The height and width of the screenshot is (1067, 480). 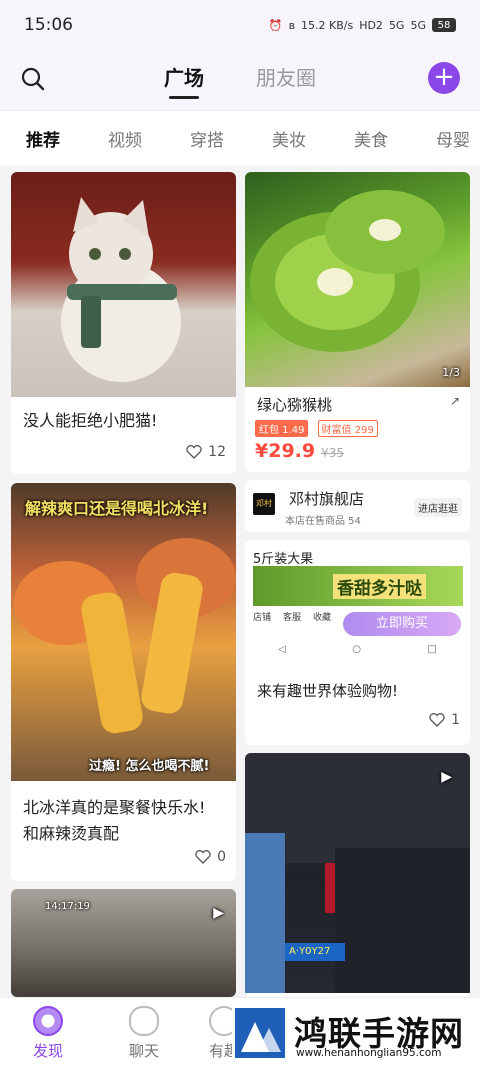 I want to click on status-bar: 15:06 ⏰ ʙ 15.2 KB/s HD2 5G 5G 58, so click(x=240, y=25).